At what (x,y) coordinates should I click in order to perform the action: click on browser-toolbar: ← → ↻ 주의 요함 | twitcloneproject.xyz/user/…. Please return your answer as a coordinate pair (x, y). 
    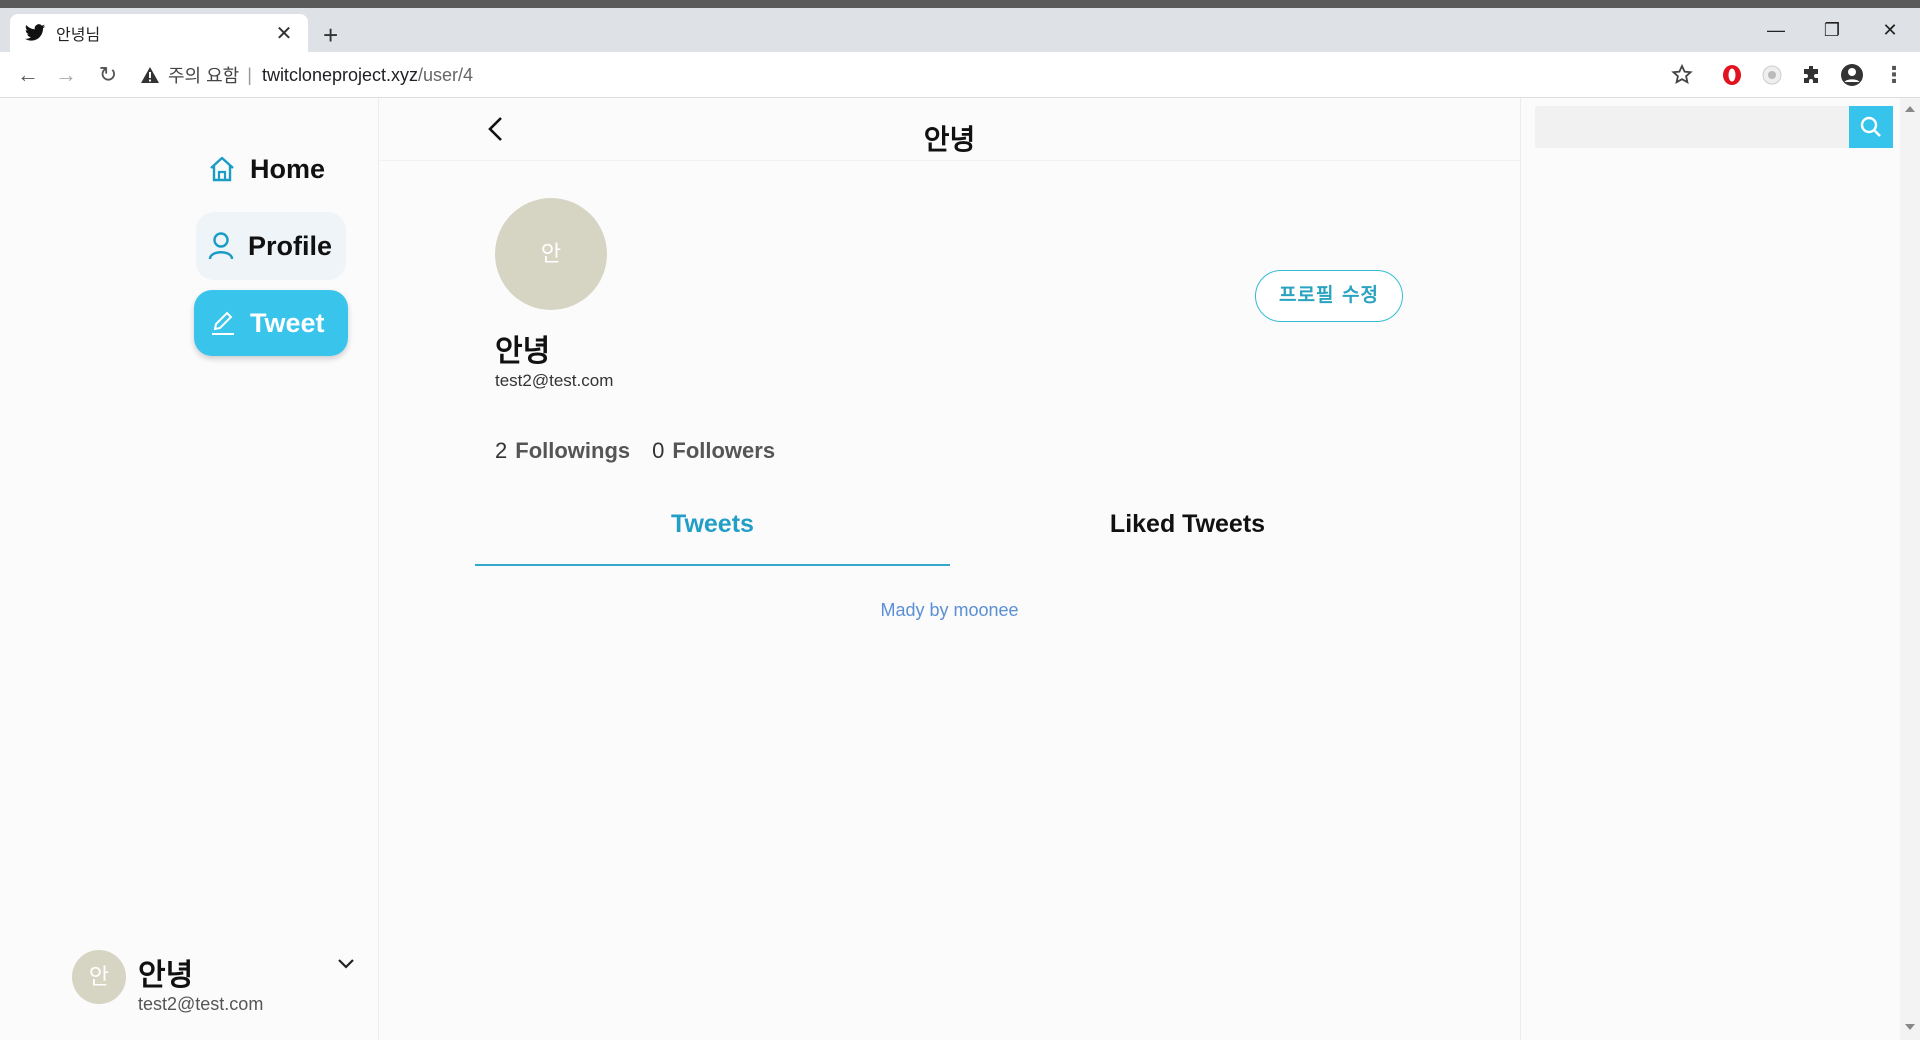
    Looking at the image, I should click on (960, 75).